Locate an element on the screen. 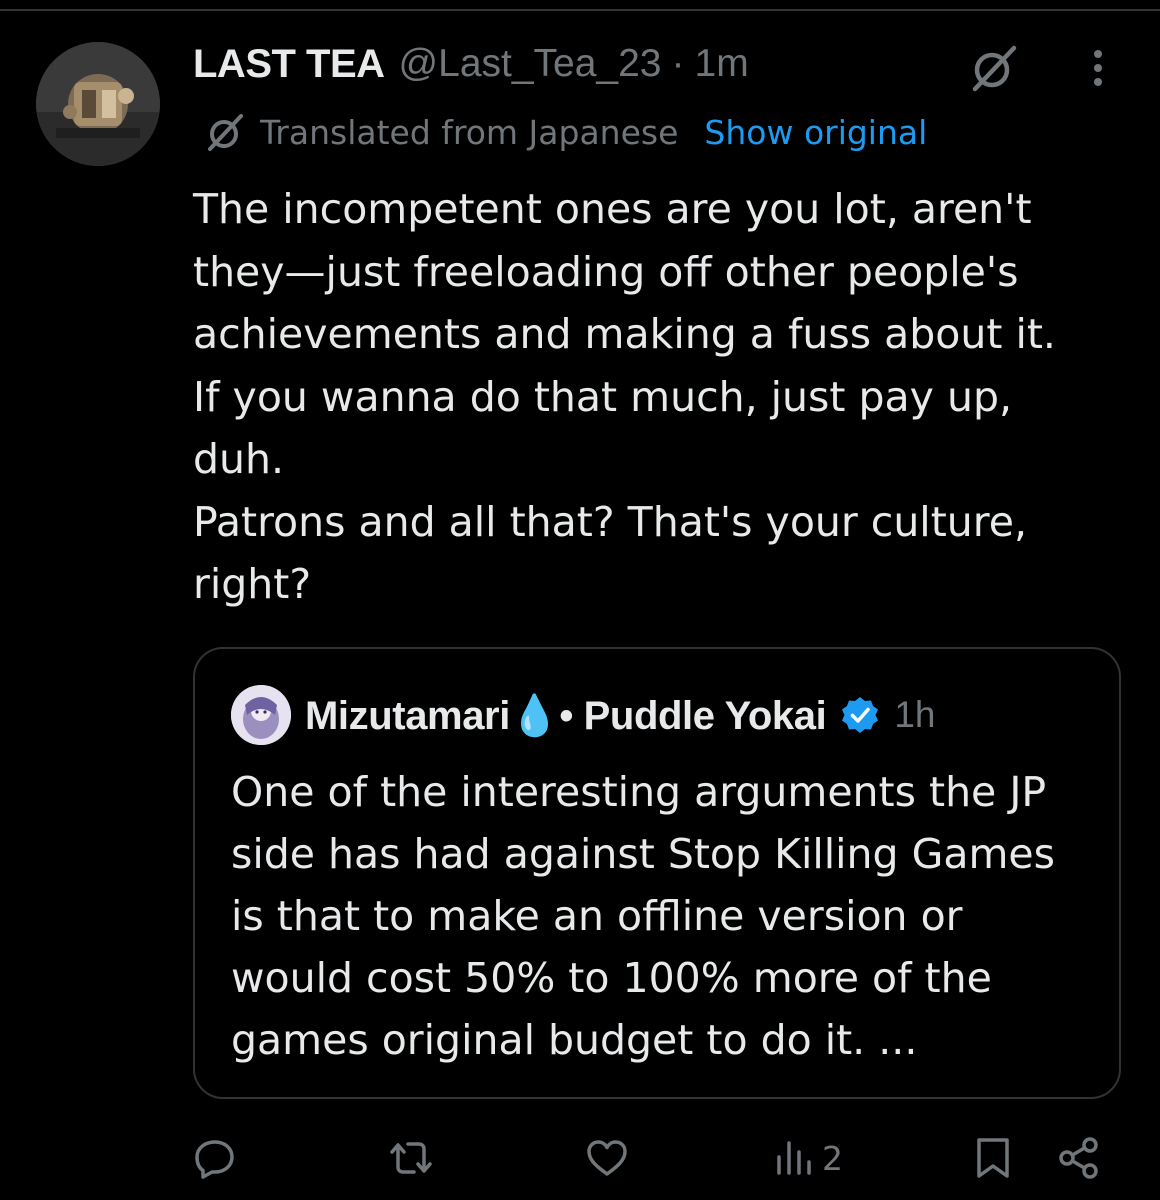  author-avatar is located at coordinates (98, 104).